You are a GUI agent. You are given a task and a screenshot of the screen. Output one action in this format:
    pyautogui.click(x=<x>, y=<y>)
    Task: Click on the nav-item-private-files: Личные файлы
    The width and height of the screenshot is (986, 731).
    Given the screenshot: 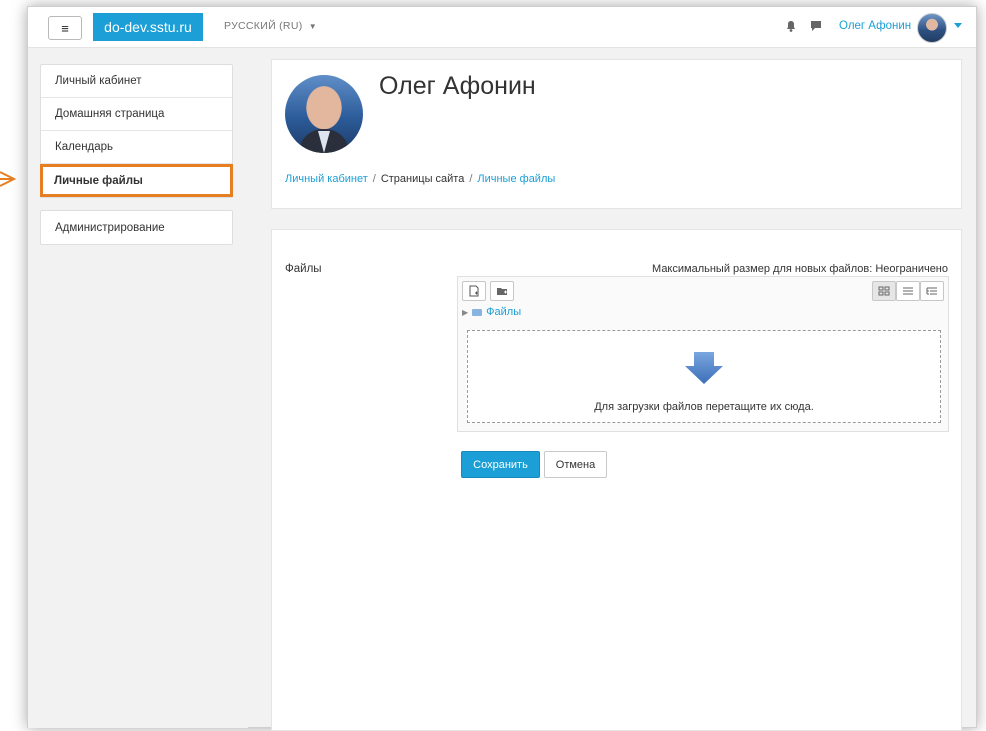 What is the action you would take?
    pyautogui.click(x=136, y=180)
    